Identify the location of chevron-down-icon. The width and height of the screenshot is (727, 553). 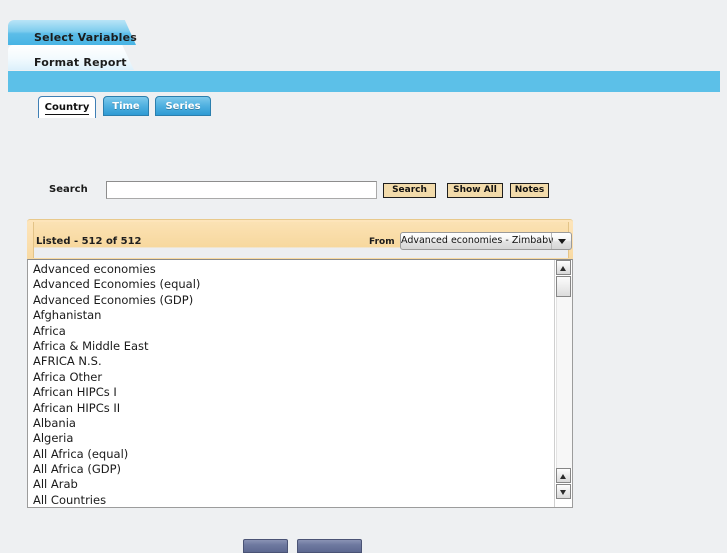
(561, 241).